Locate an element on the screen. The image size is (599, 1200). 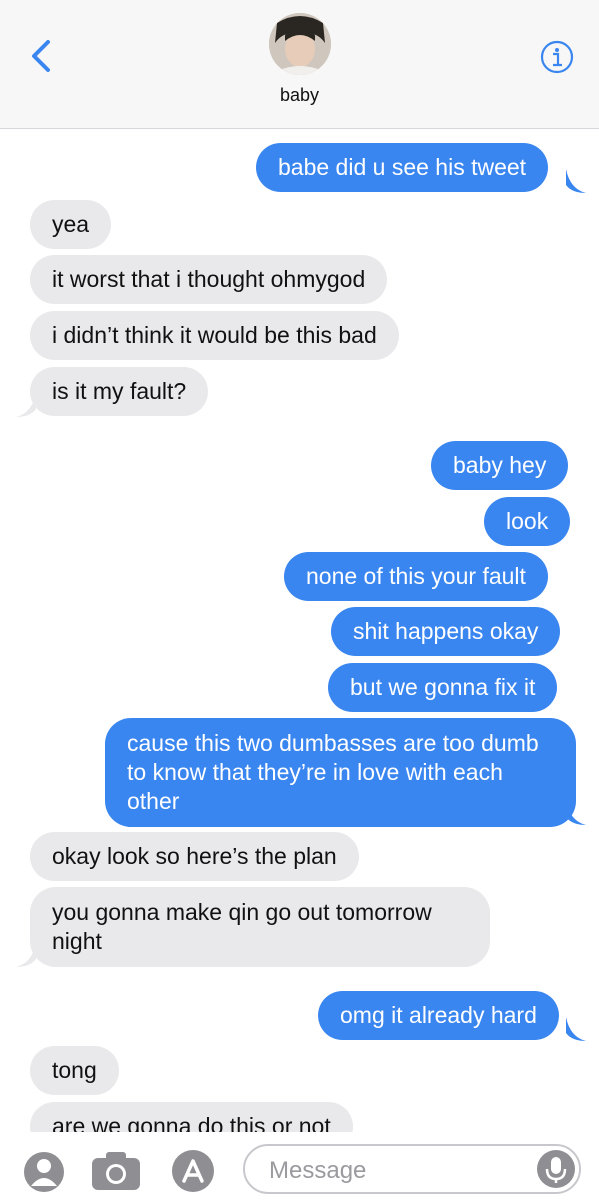
message-bubble-outgoing: omg it already hard is located at coordinates (438, 1015).